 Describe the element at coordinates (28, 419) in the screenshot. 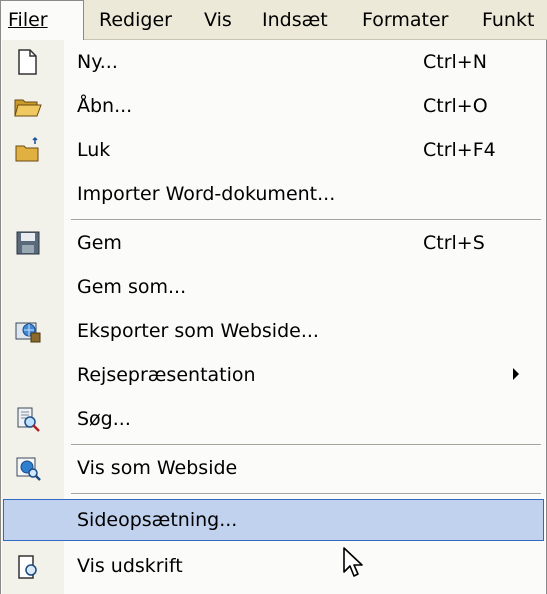

I see `search-document-icon` at that location.